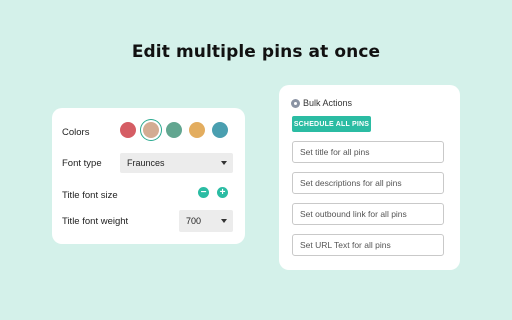 The width and height of the screenshot is (512, 320). What do you see at coordinates (82, 163) in the screenshot?
I see `font-type-label: Font type` at bounding box center [82, 163].